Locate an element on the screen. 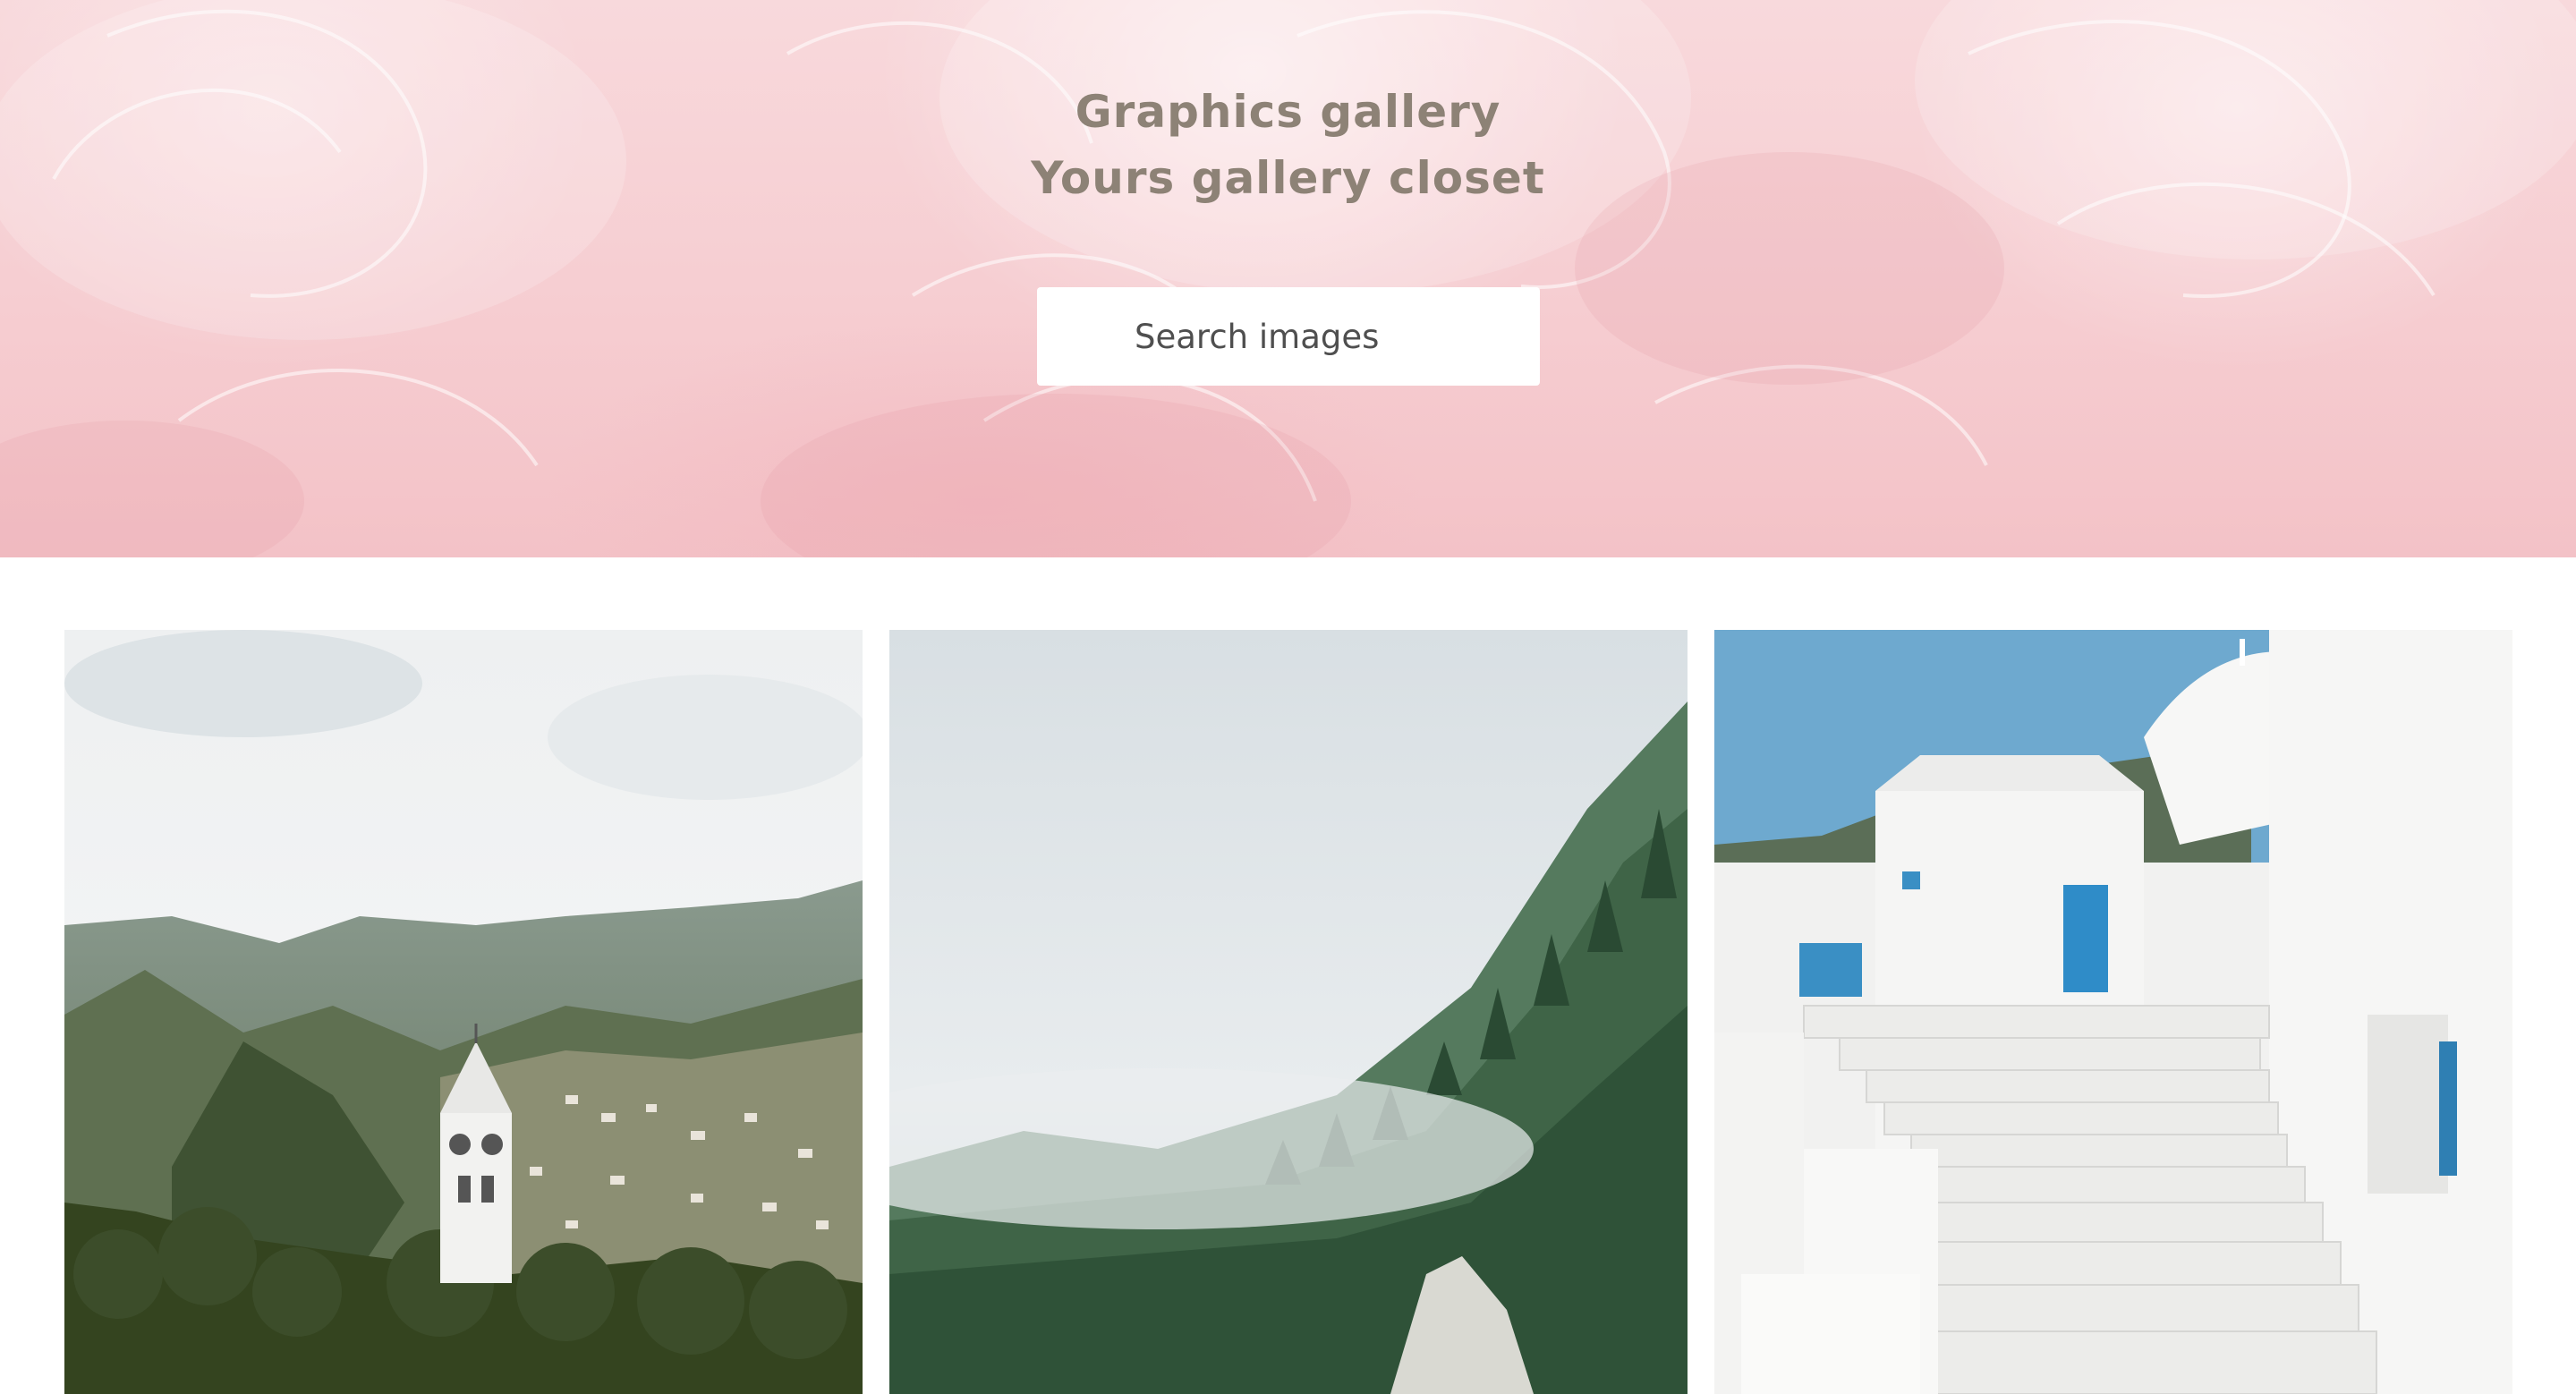  page-subtitle: Yours gallery closet is located at coordinates (1288, 178).